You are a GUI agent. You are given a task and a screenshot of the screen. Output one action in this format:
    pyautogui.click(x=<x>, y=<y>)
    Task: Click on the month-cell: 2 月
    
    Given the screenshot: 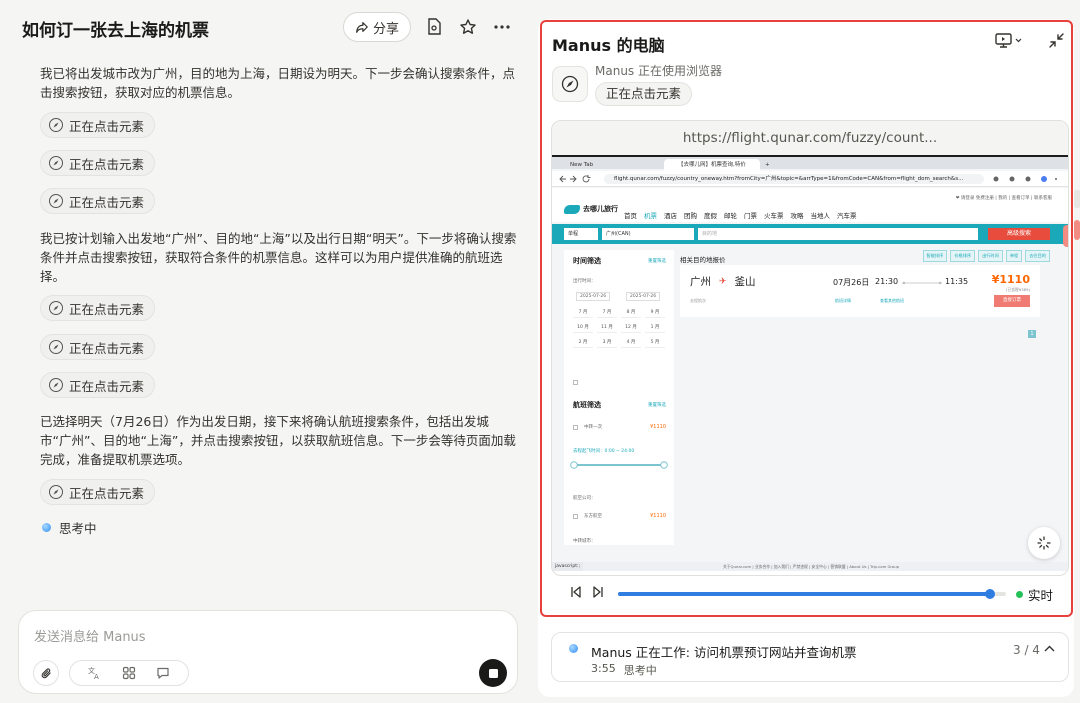 What is the action you would take?
    pyautogui.click(x=583, y=343)
    